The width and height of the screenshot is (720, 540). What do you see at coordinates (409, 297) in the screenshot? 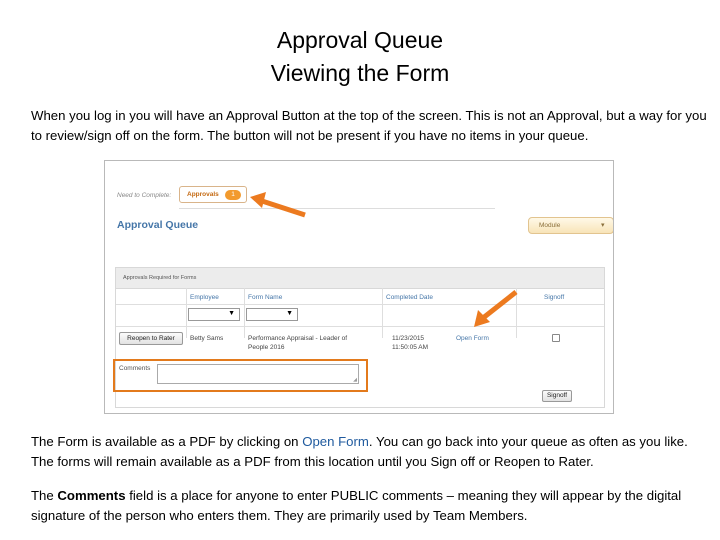
I see `column-header-completed-date: Completed Date` at bounding box center [409, 297].